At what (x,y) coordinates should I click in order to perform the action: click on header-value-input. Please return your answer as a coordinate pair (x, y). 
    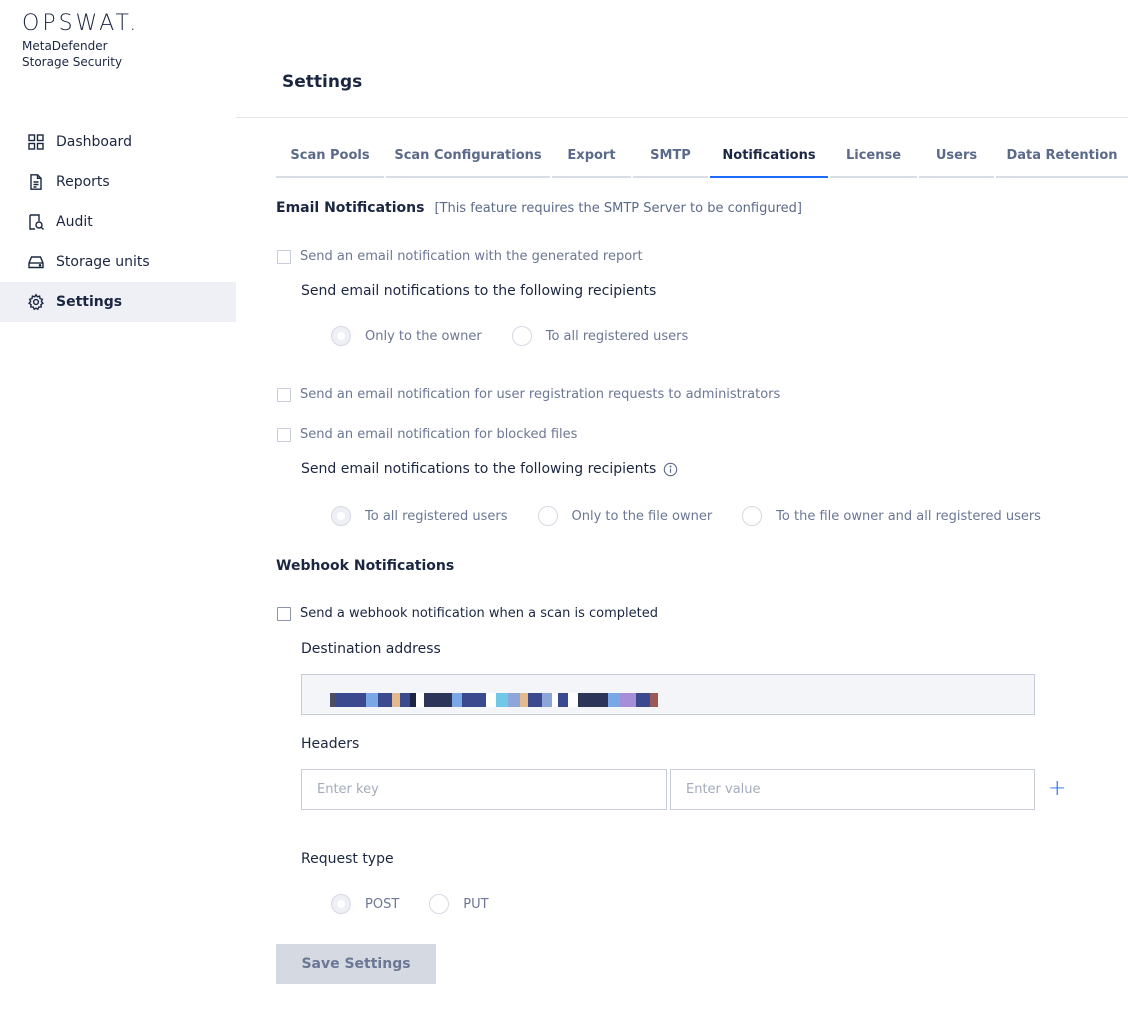
    Looking at the image, I should click on (852, 789).